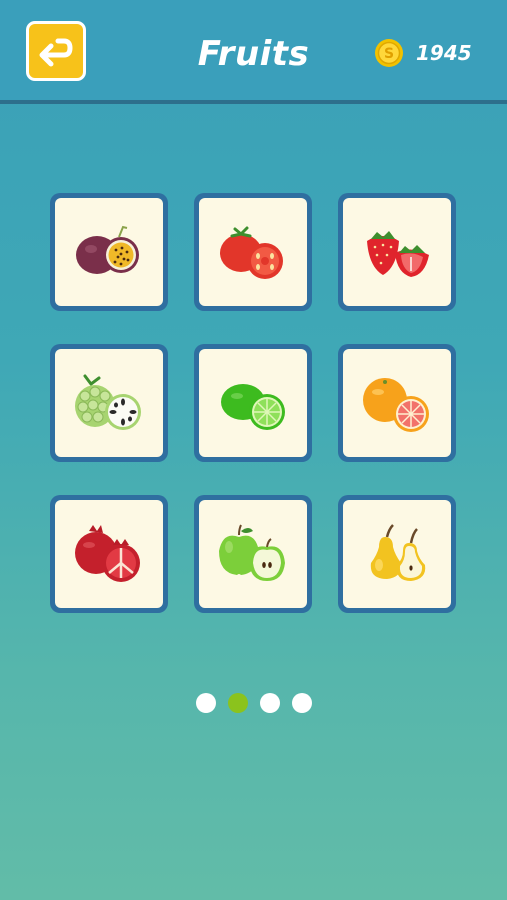 Image resolution: width=507 pixels, height=900 pixels. I want to click on coin-balance: S 1945, so click(423, 53).